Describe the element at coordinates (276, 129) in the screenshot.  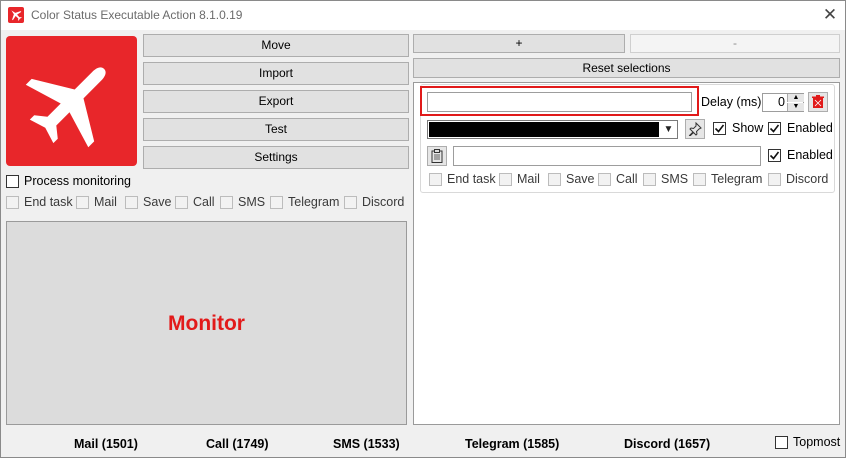
I see `test-button: Test` at that location.